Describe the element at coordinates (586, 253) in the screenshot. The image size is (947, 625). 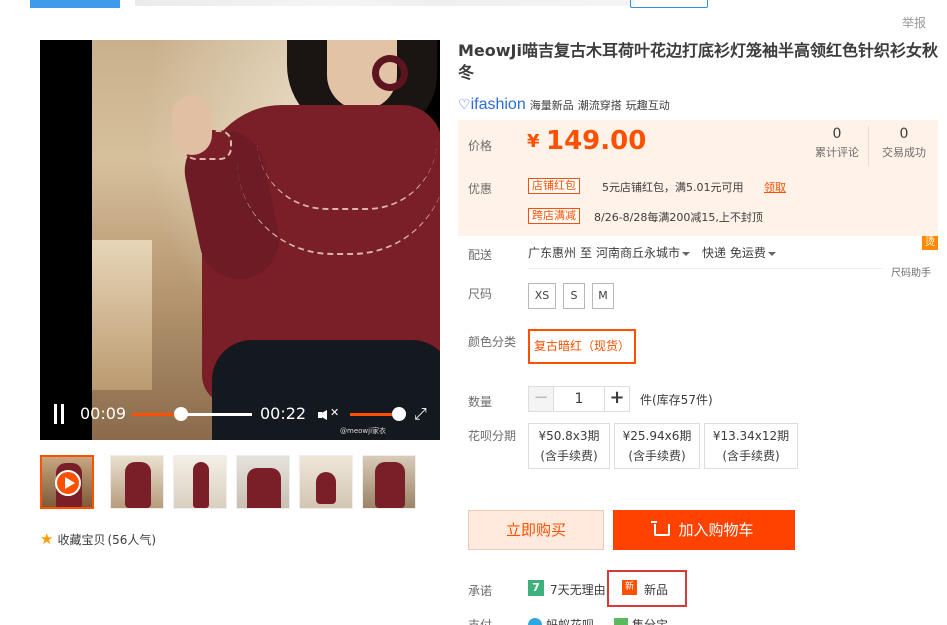
I see `delivery-to-word: 至` at that location.